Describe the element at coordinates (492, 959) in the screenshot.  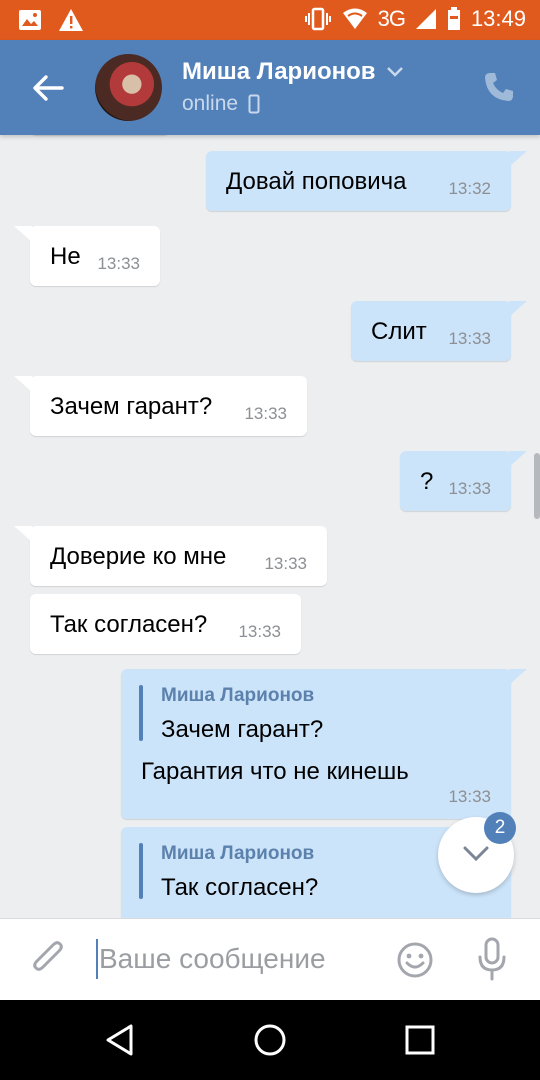
I see `mic-icon` at that location.